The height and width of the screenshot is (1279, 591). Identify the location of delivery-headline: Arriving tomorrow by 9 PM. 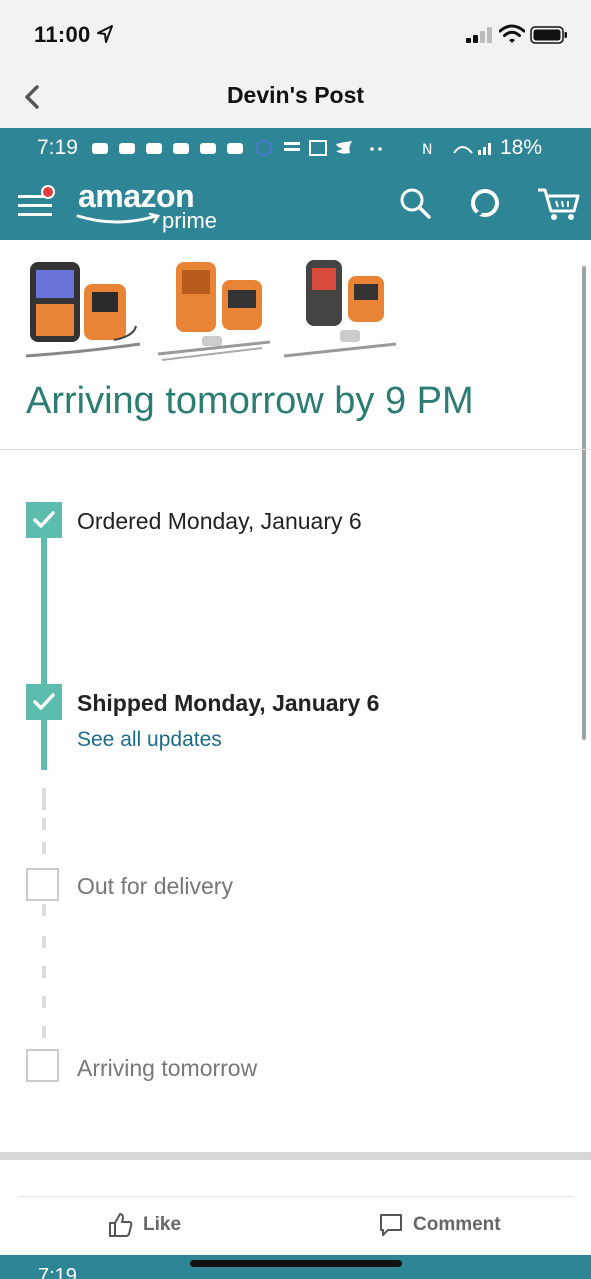
(250, 401).